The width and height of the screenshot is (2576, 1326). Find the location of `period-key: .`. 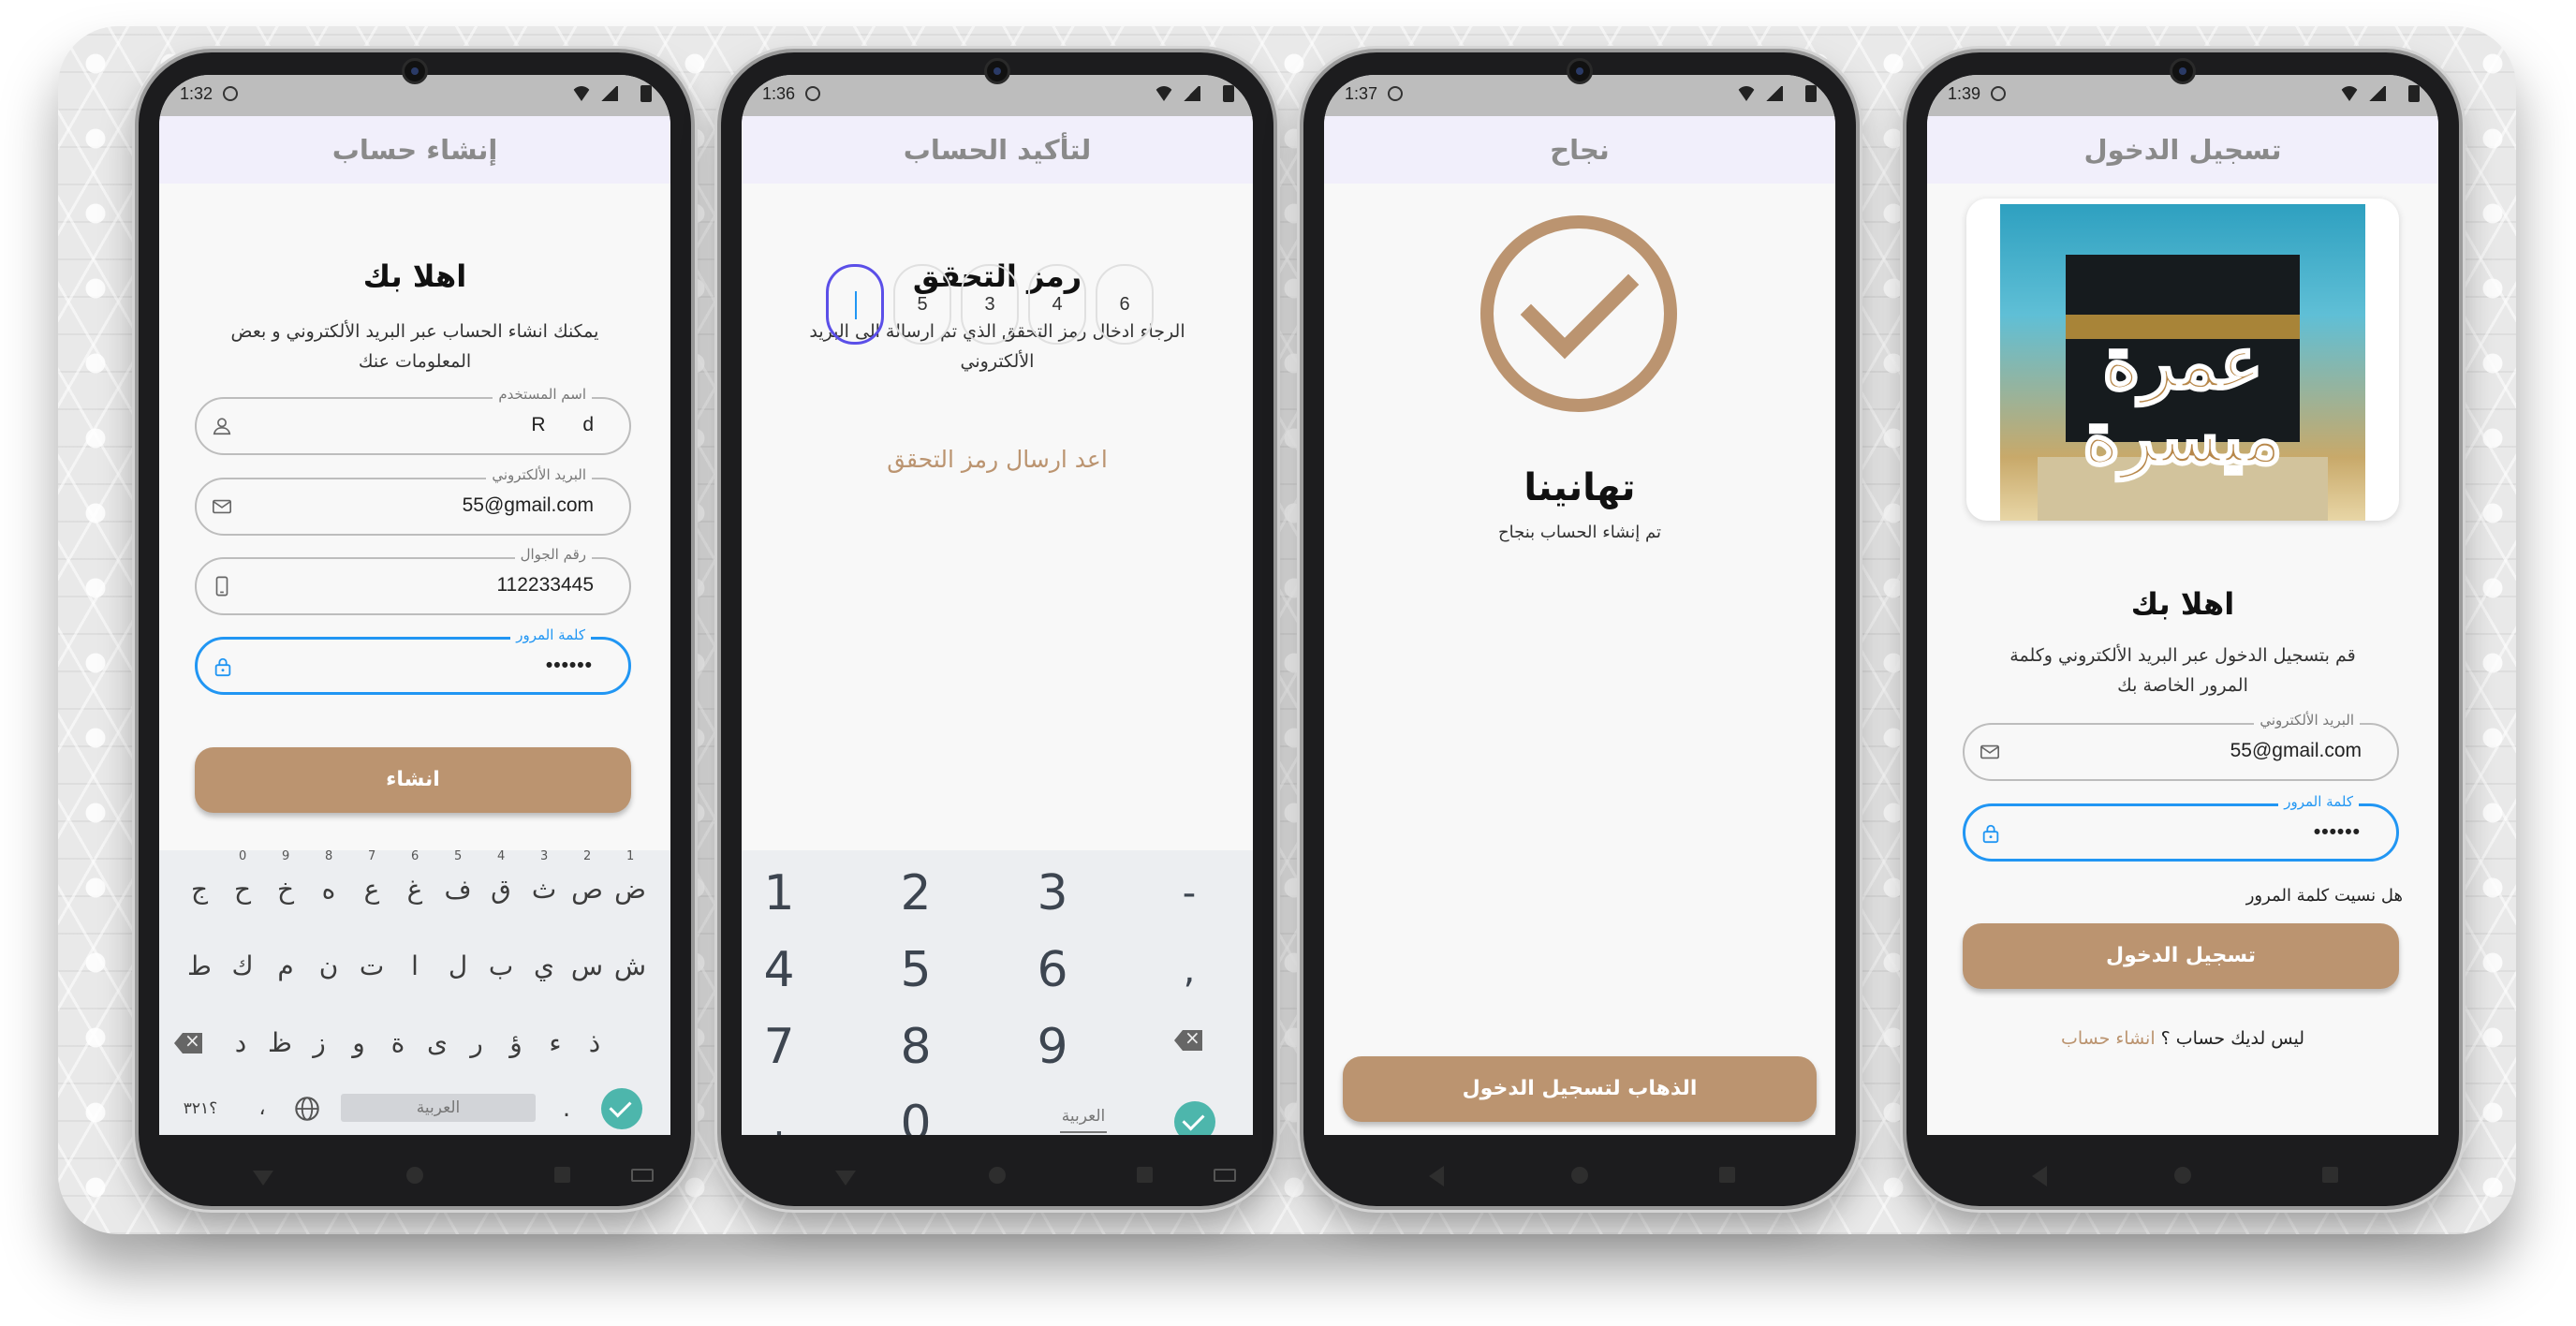

period-key: . is located at coordinates (566, 1108).